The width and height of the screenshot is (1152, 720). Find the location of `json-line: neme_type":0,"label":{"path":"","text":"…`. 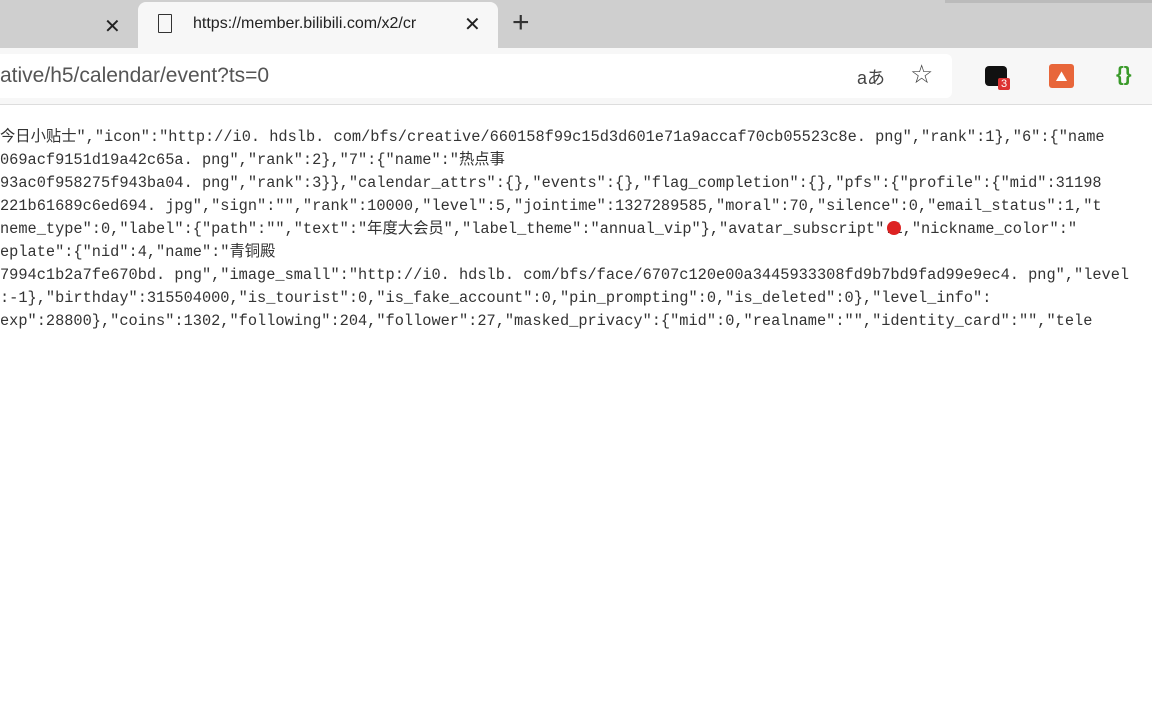

json-line: neme_type":0,"label":{"path":"","text":"… is located at coordinates (539, 229).